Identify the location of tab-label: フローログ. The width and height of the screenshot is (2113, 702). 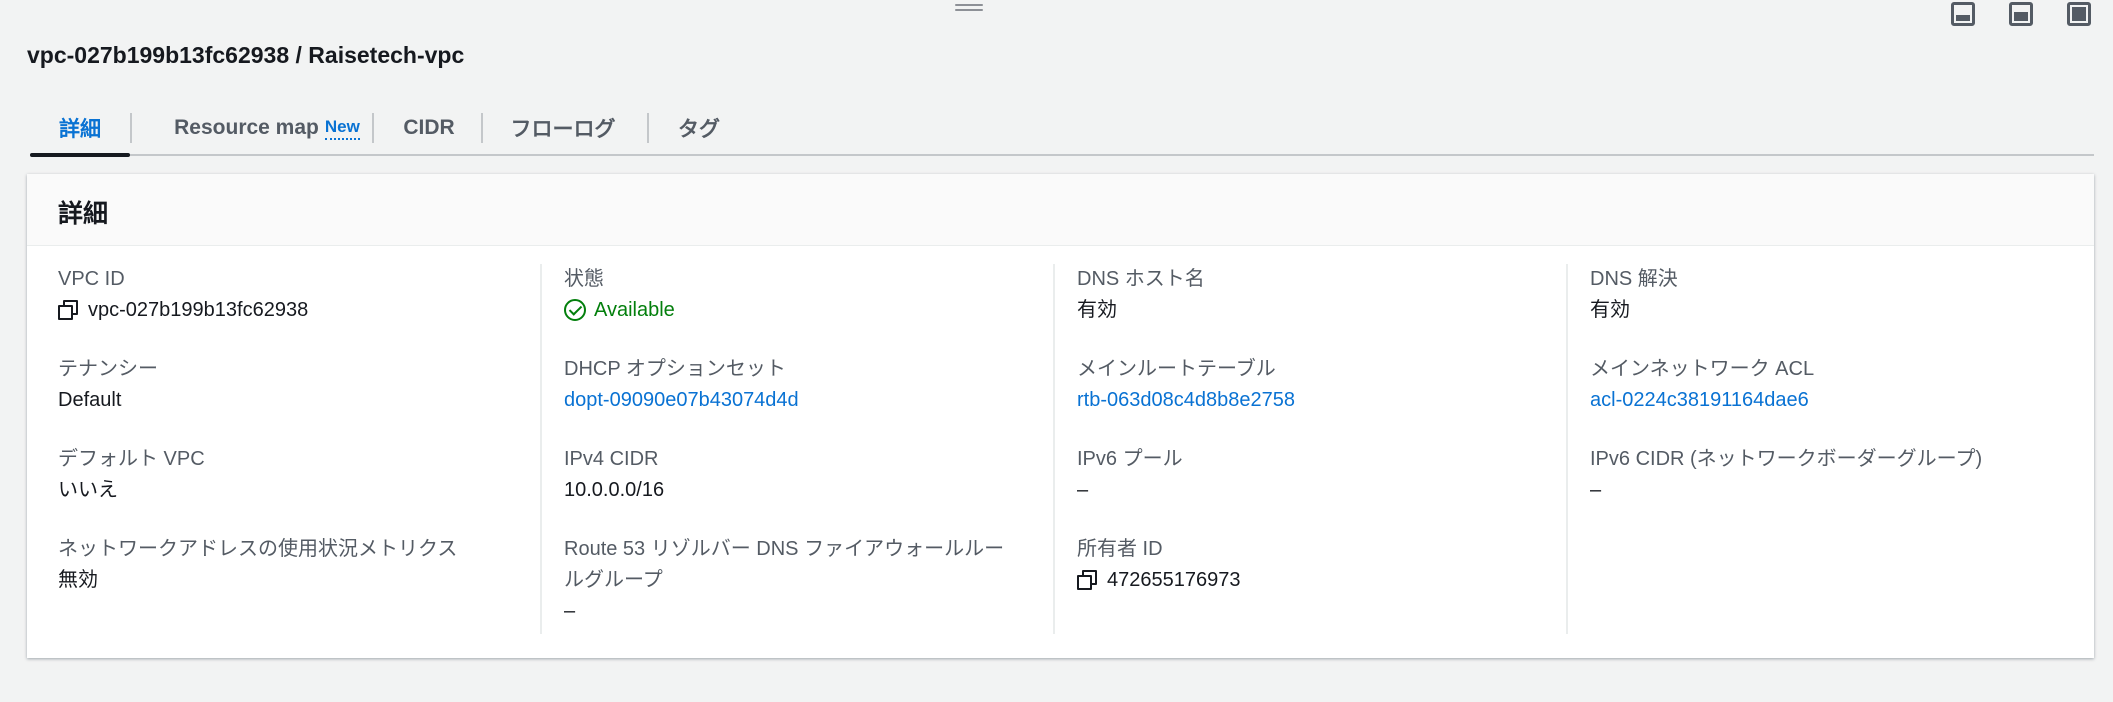
(563, 129).